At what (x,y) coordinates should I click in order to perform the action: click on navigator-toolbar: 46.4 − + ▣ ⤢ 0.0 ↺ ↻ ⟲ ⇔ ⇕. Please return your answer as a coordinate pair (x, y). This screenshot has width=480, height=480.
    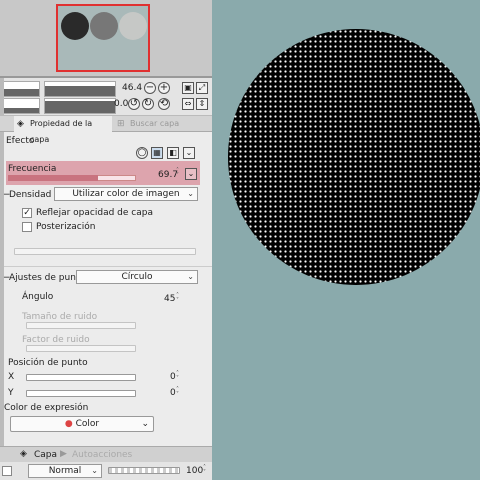
    Looking at the image, I should click on (106, 97).